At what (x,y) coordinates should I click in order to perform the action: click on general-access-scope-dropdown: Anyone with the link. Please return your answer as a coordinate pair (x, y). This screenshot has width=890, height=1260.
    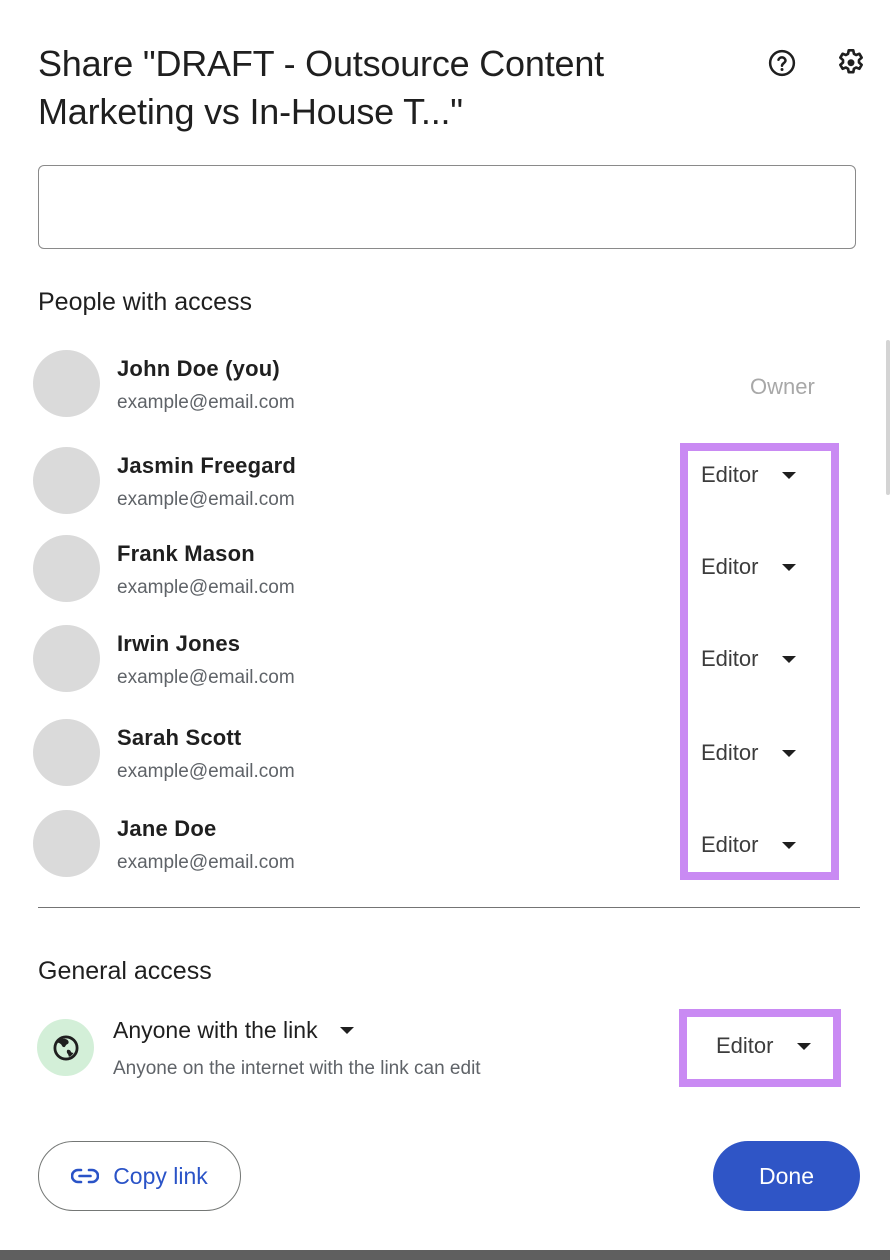
    Looking at the image, I should click on (233, 1030).